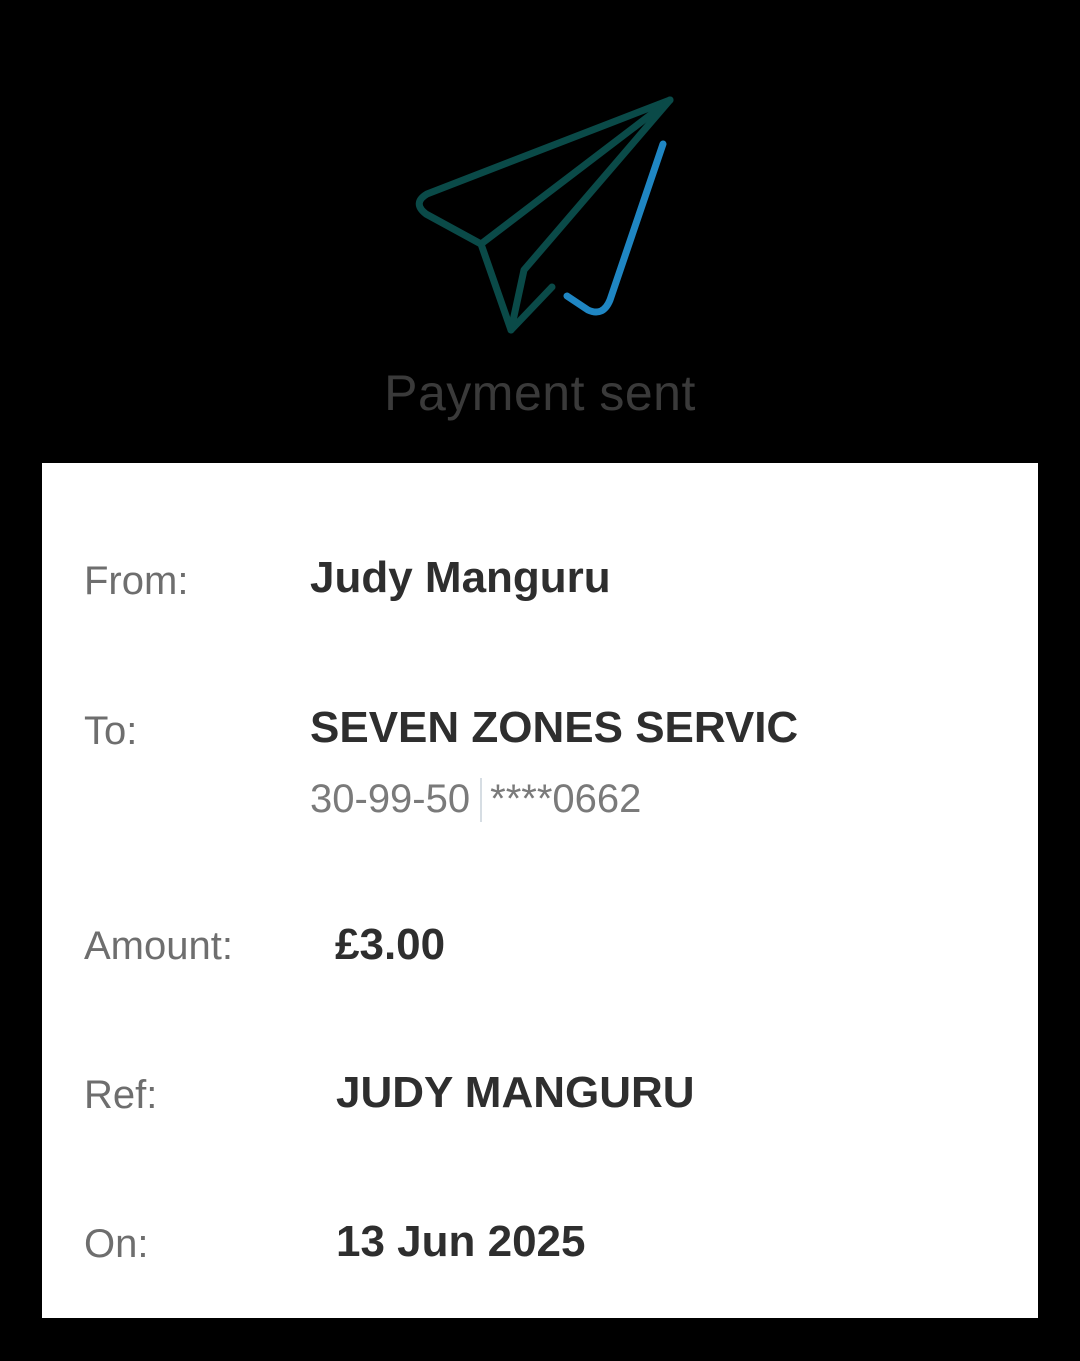 This screenshot has width=1080, height=1361. I want to click on date-label: On:, so click(116, 1244).